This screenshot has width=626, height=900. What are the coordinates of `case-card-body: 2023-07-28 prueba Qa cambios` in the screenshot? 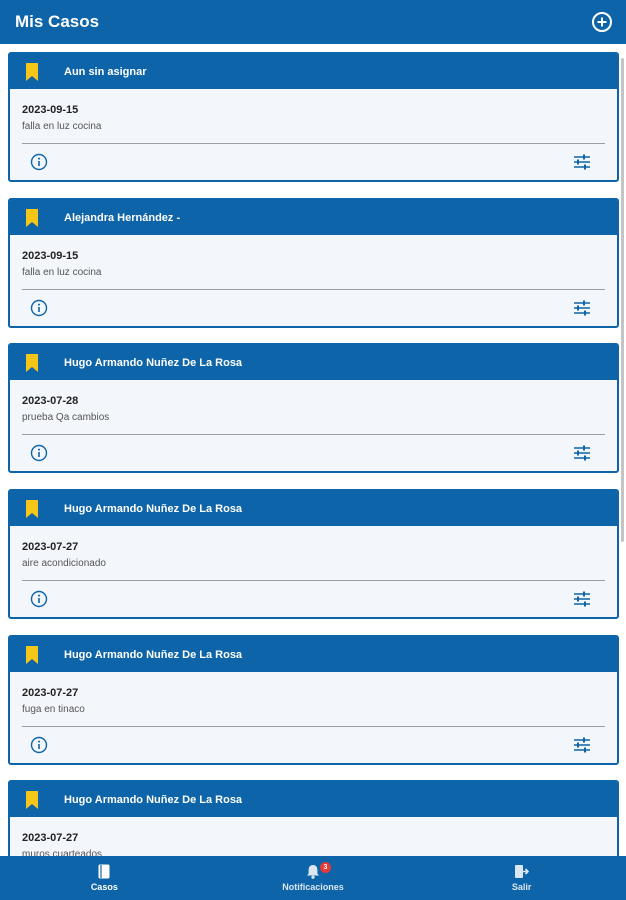 It's located at (313, 407).